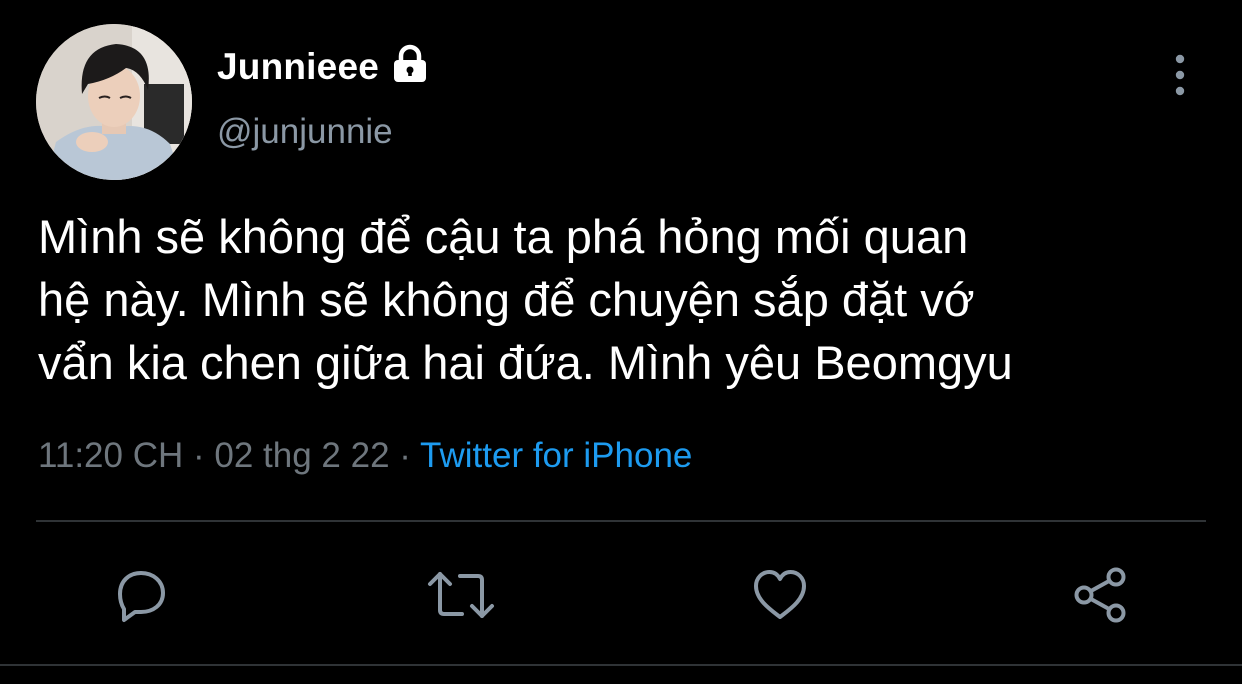 Image resolution: width=1242 pixels, height=684 pixels. I want to click on retweet-button, so click(461, 595).